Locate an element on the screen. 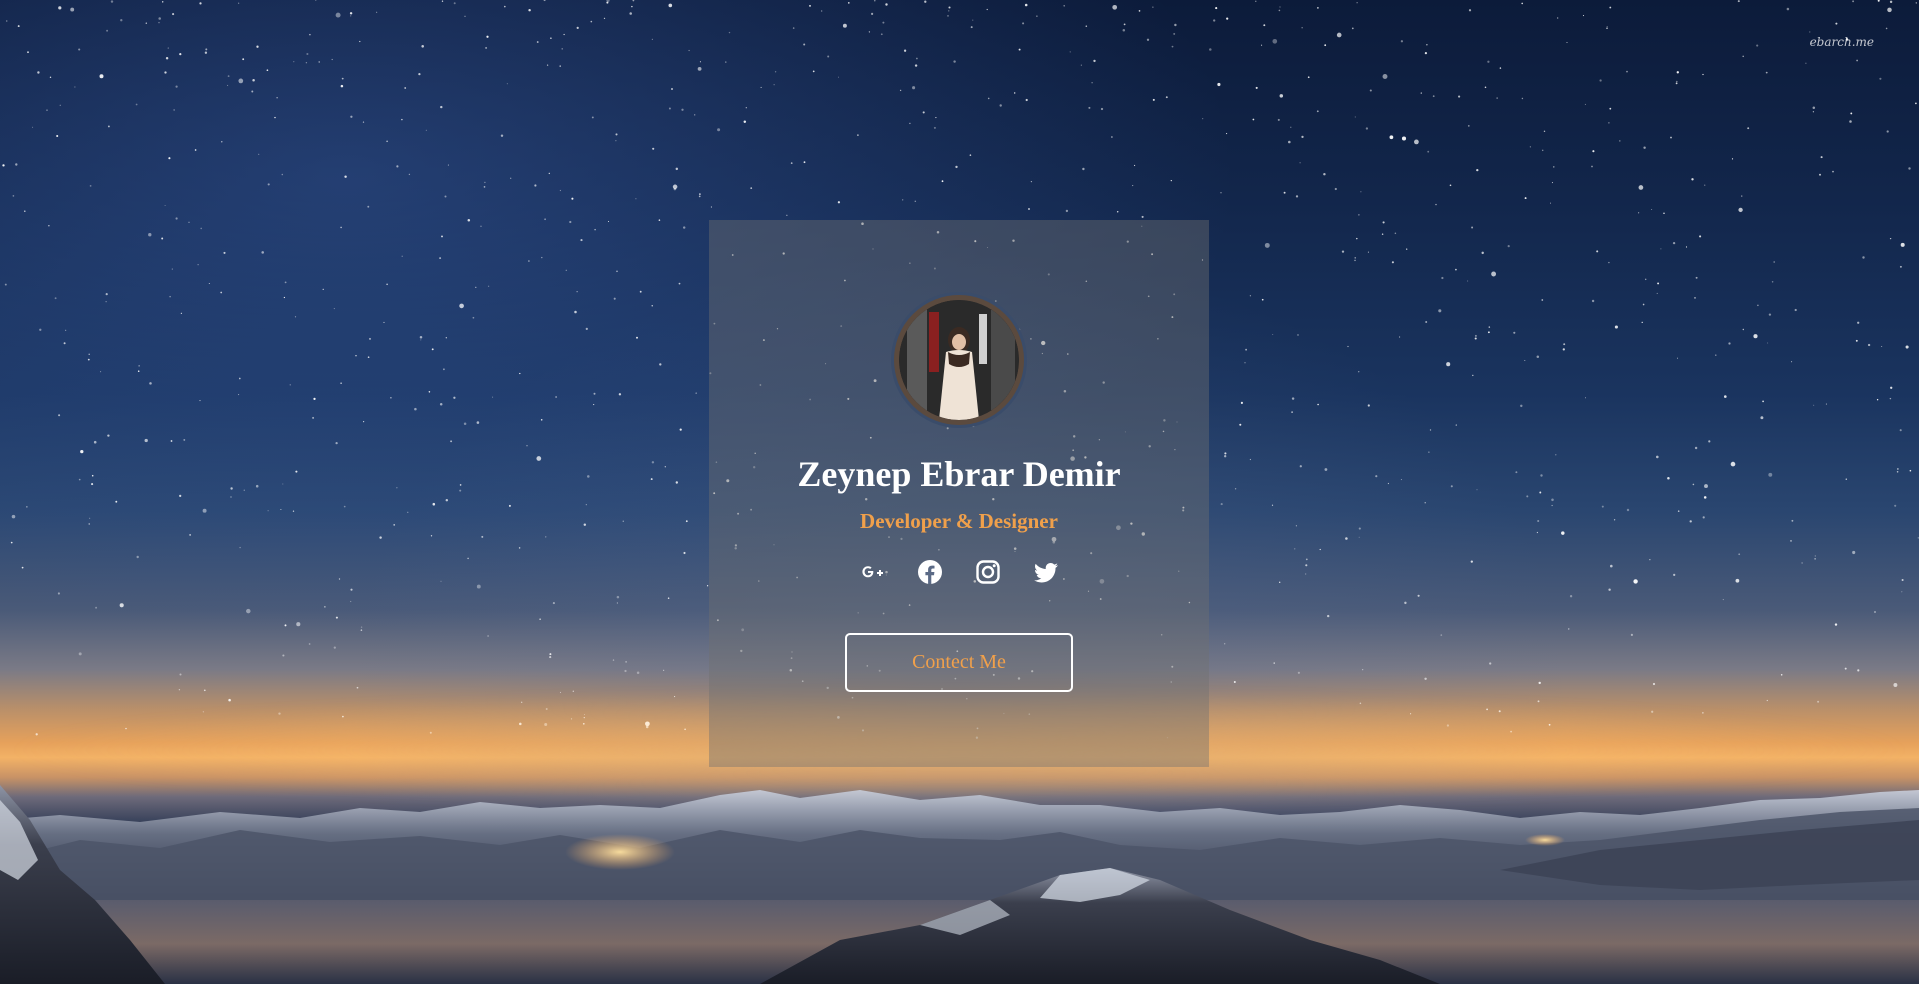  watermark-text: ebarch.me is located at coordinates (1841, 42).